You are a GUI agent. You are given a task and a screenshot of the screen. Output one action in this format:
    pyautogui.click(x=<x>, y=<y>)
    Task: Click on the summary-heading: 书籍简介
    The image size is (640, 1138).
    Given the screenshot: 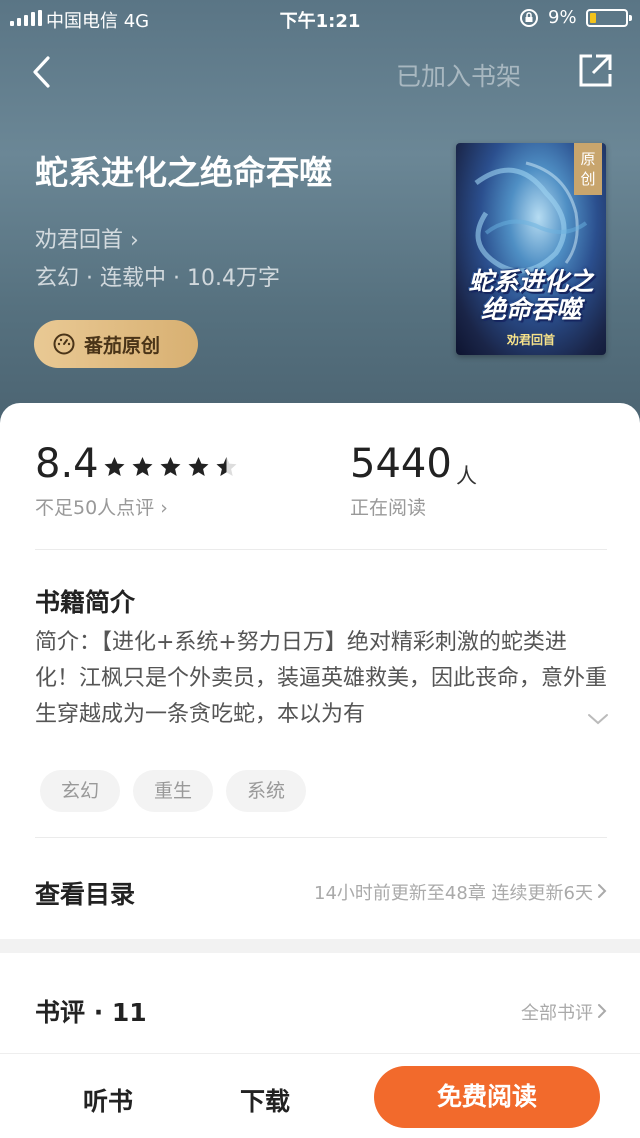 What is the action you would take?
    pyautogui.click(x=85, y=602)
    